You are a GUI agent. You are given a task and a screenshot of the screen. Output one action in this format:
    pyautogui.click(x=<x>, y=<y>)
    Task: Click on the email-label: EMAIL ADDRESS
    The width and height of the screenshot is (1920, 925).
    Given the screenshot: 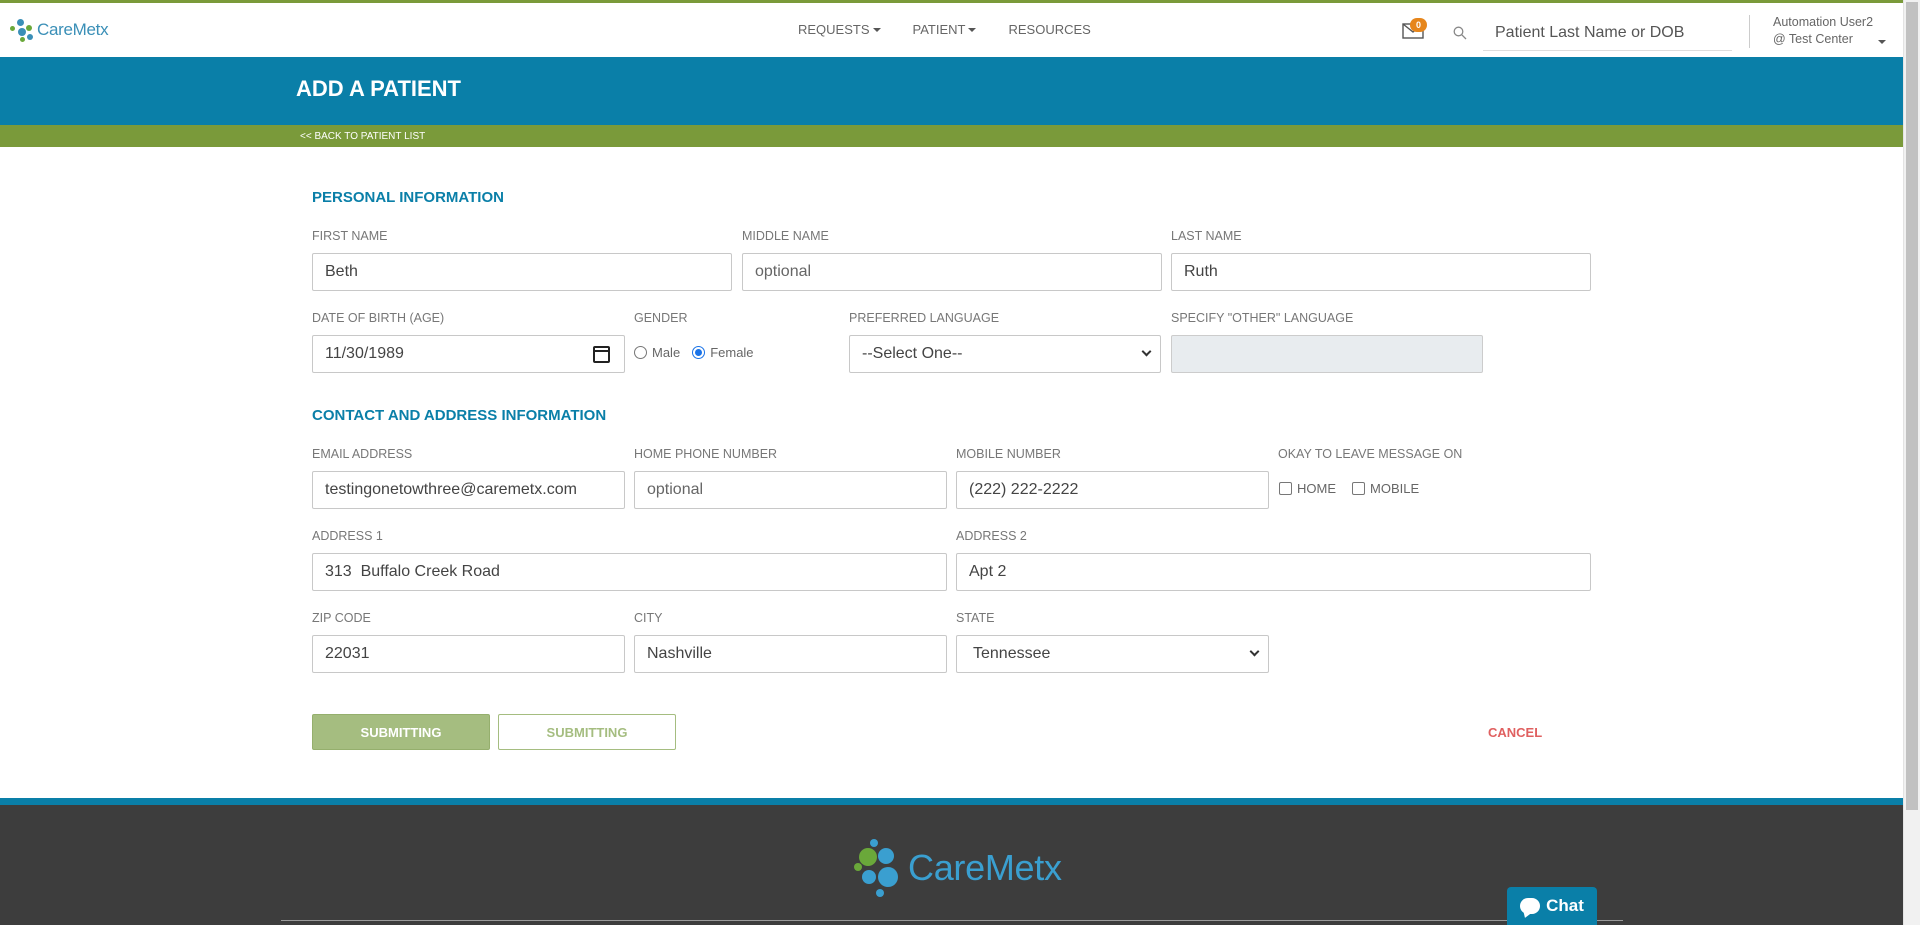 What is the action you would take?
    pyautogui.click(x=362, y=454)
    